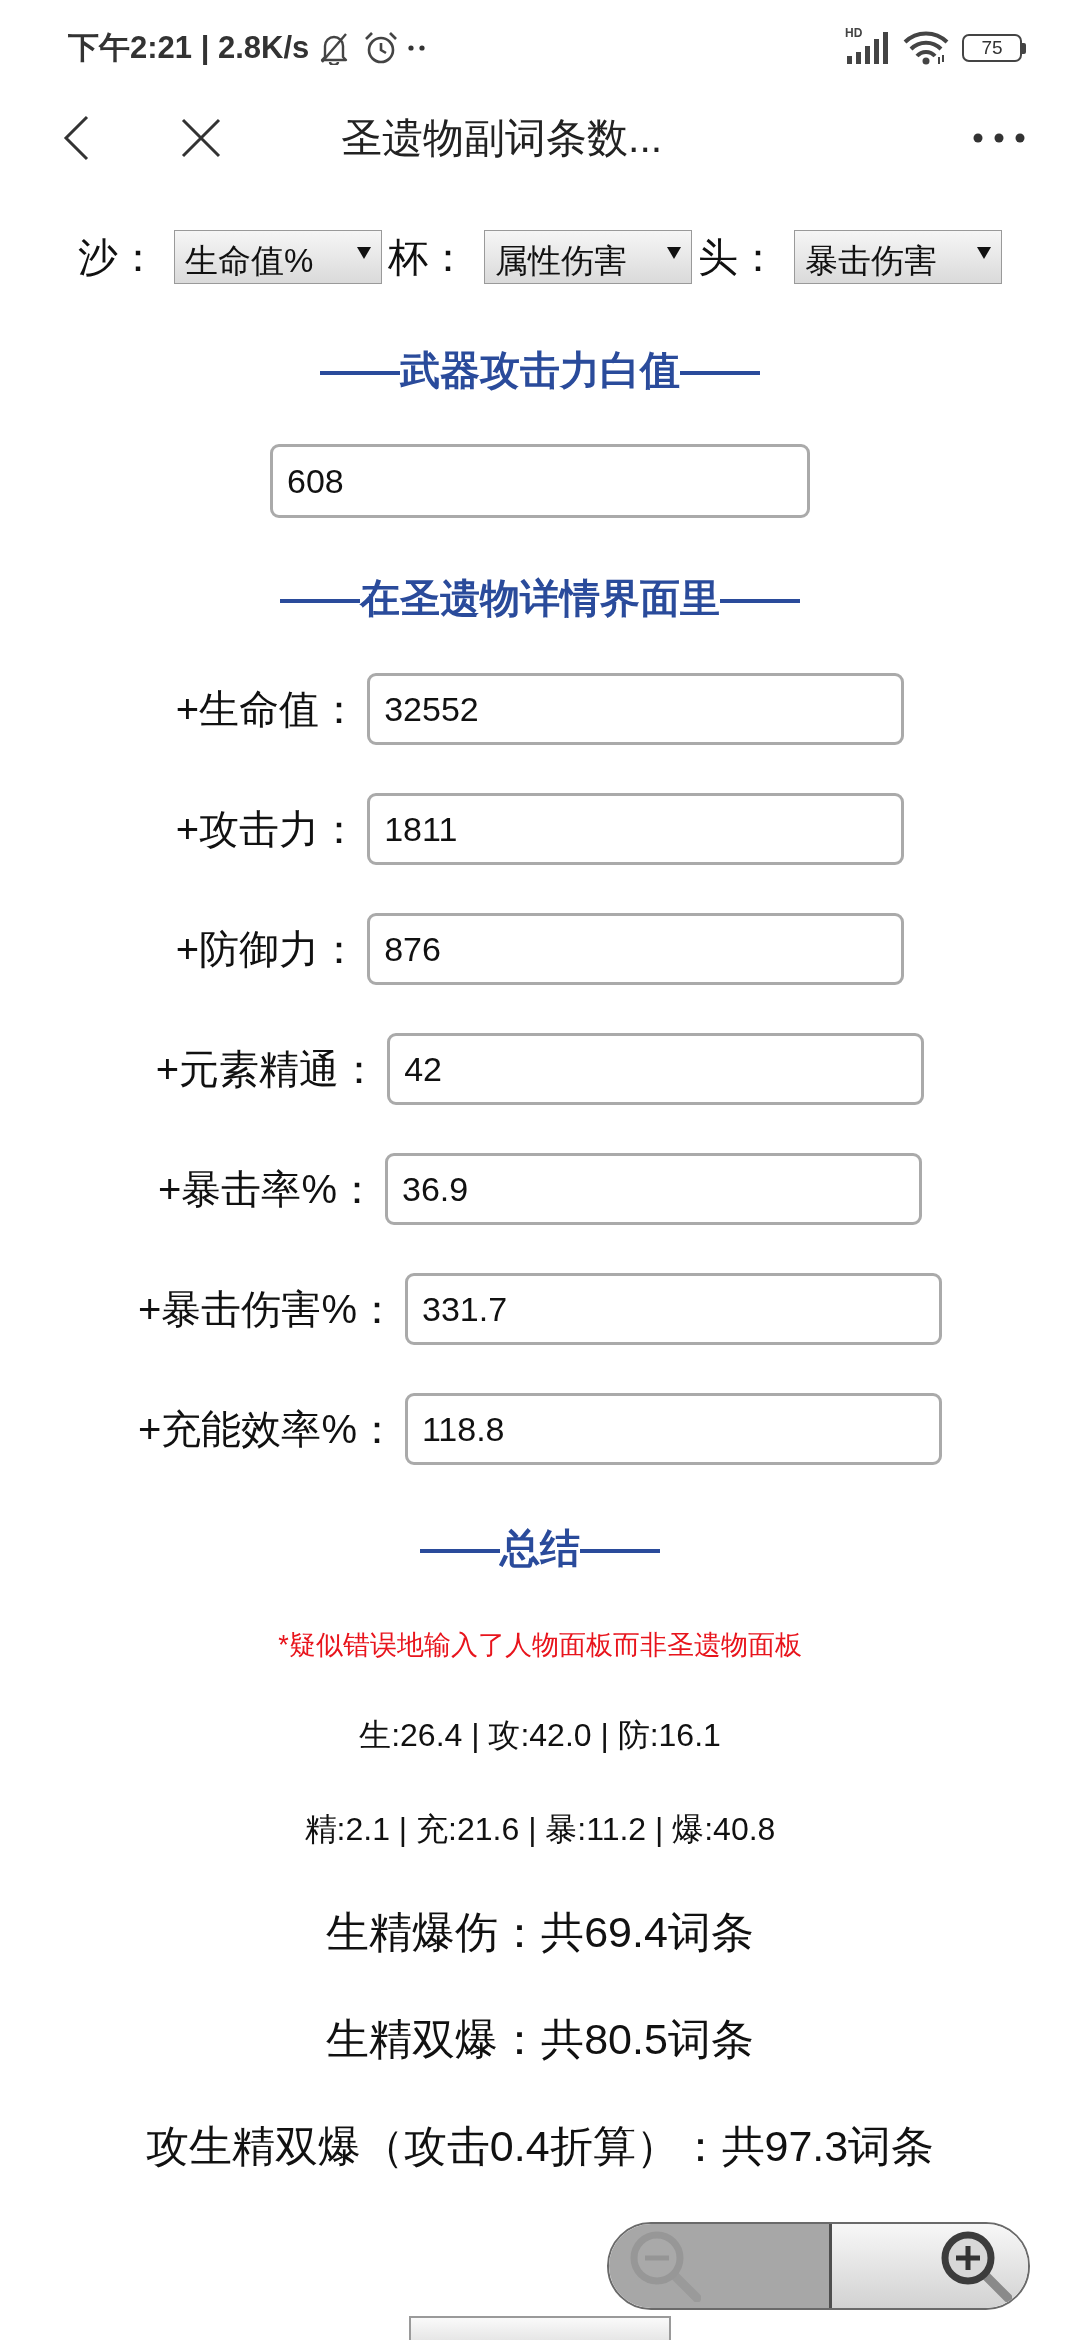 Image resolution: width=1080 pixels, height=2340 pixels. I want to click on dropdown-label: 头：, so click(738, 257).